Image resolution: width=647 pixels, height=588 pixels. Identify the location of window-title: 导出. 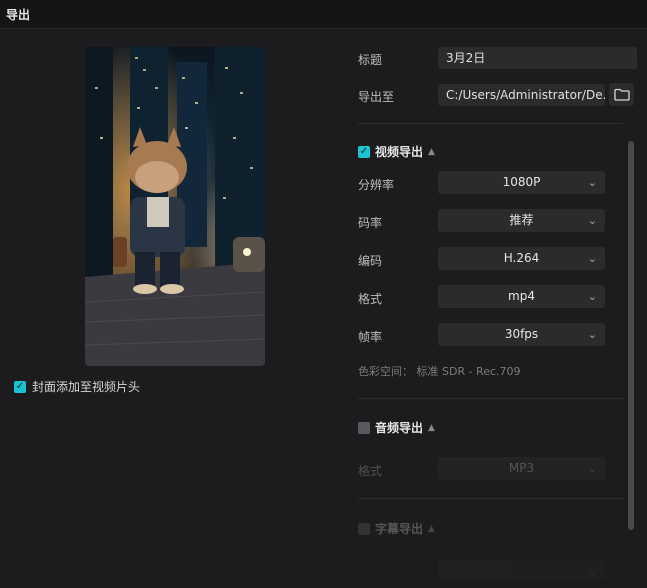
(18, 15).